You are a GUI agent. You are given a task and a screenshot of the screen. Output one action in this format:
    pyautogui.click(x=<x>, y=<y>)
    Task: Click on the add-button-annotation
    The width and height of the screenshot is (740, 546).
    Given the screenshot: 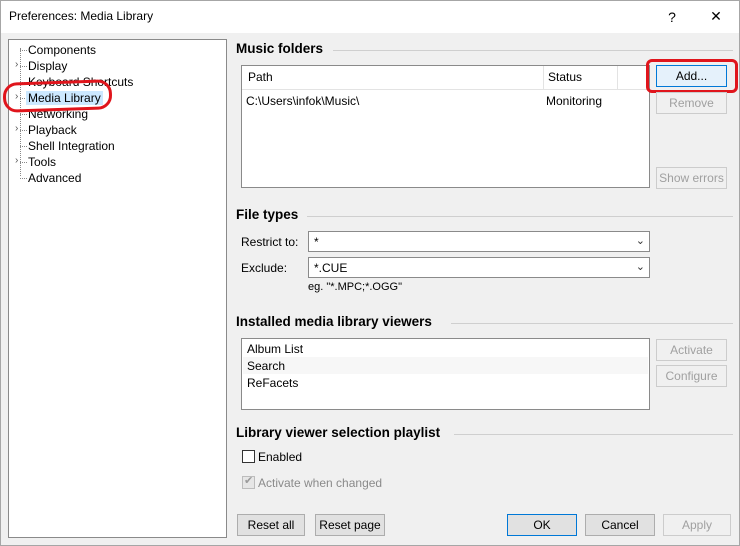 What is the action you would take?
    pyautogui.click(x=692, y=76)
    